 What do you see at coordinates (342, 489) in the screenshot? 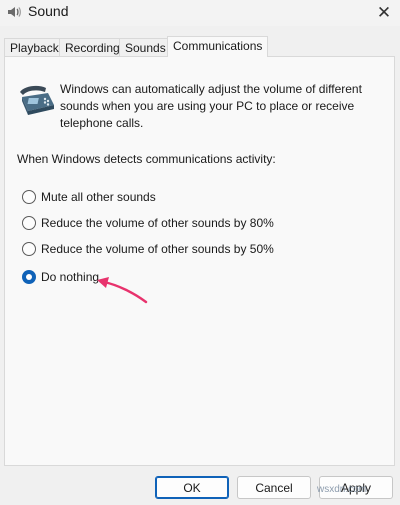
I see `watermark: wsxdn.com` at bounding box center [342, 489].